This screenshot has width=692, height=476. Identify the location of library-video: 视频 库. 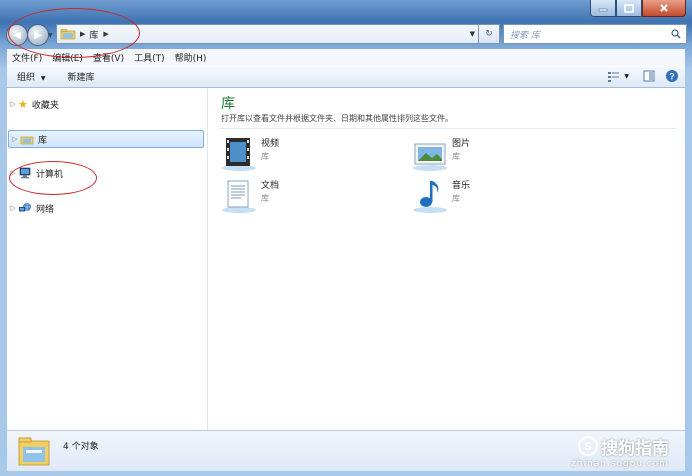
(250, 154).